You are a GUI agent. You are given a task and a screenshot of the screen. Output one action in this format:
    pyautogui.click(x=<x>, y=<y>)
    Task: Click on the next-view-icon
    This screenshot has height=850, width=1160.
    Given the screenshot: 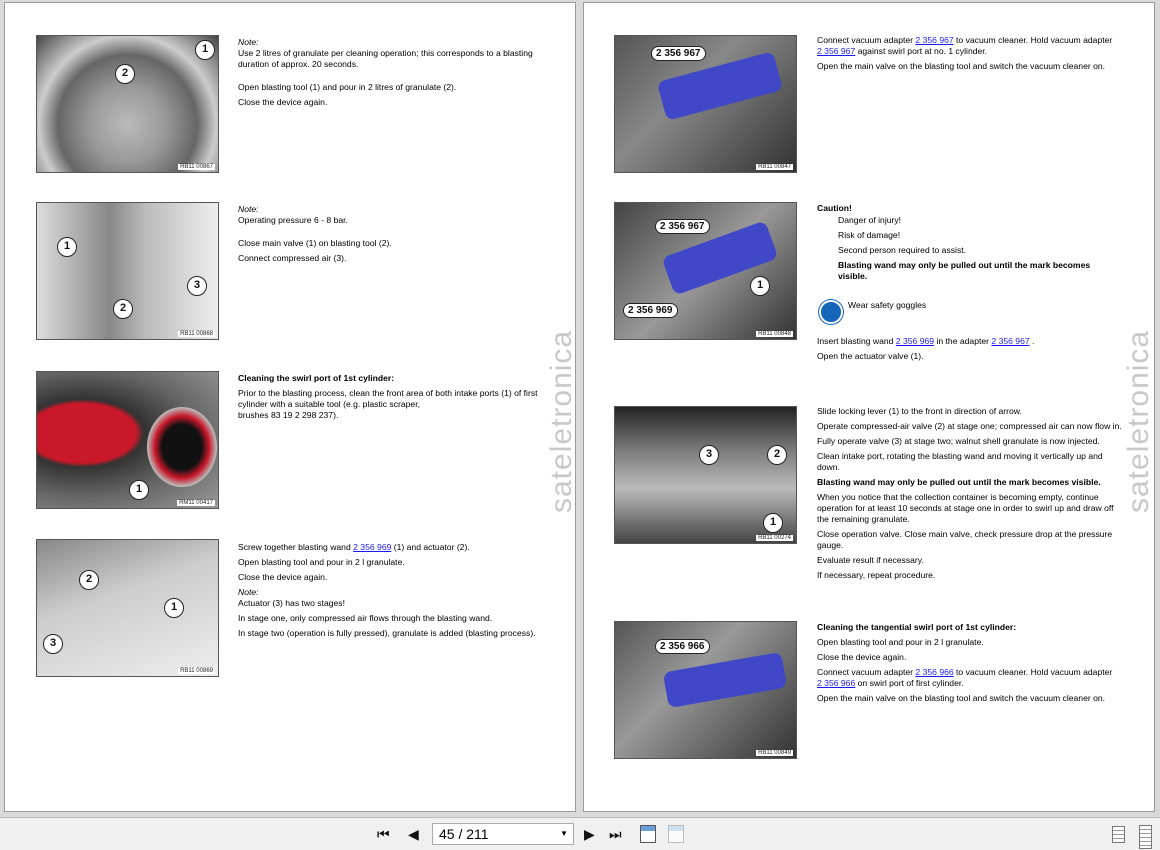 What is the action you would take?
    pyautogui.click(x=676, y=834)
    